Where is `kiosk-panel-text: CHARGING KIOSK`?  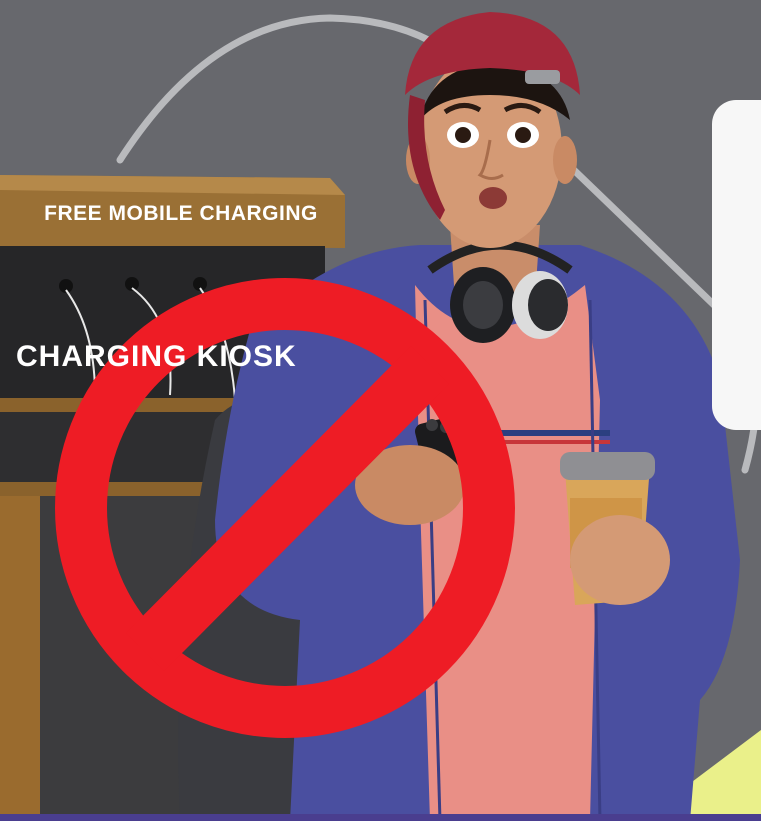
kiosk-panel-text: CHARGING KIOSK is located at coordinates (156, 356).